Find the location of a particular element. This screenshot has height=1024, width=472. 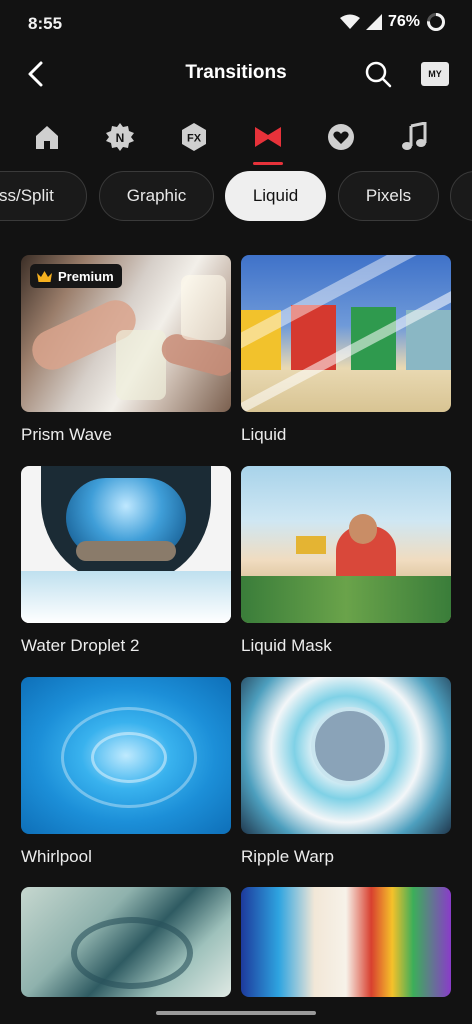

card-label: Prism Wave is located at coordinates (66, 434).